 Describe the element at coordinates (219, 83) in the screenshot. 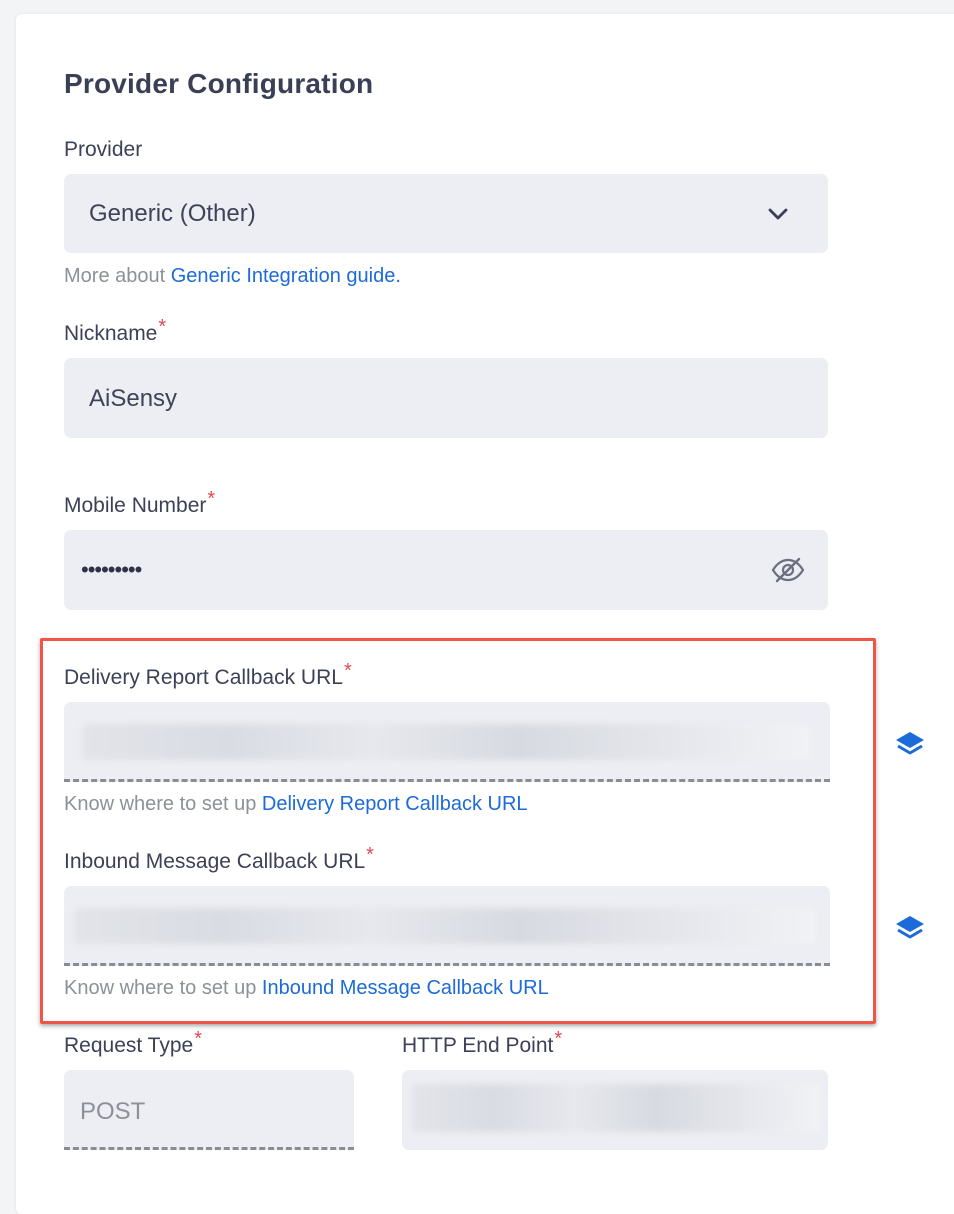

I see `section-title: Provider Configuration` at that location.